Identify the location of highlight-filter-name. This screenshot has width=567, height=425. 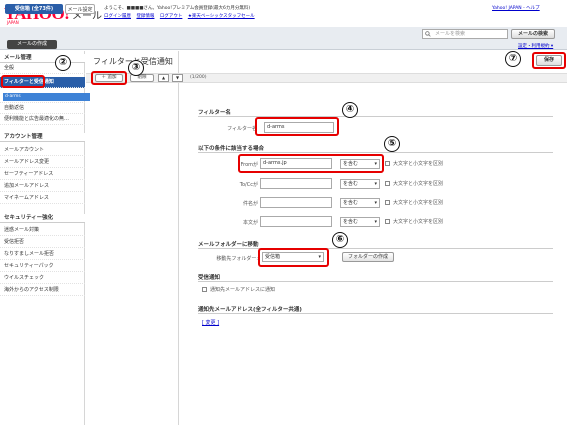
(297, 126).